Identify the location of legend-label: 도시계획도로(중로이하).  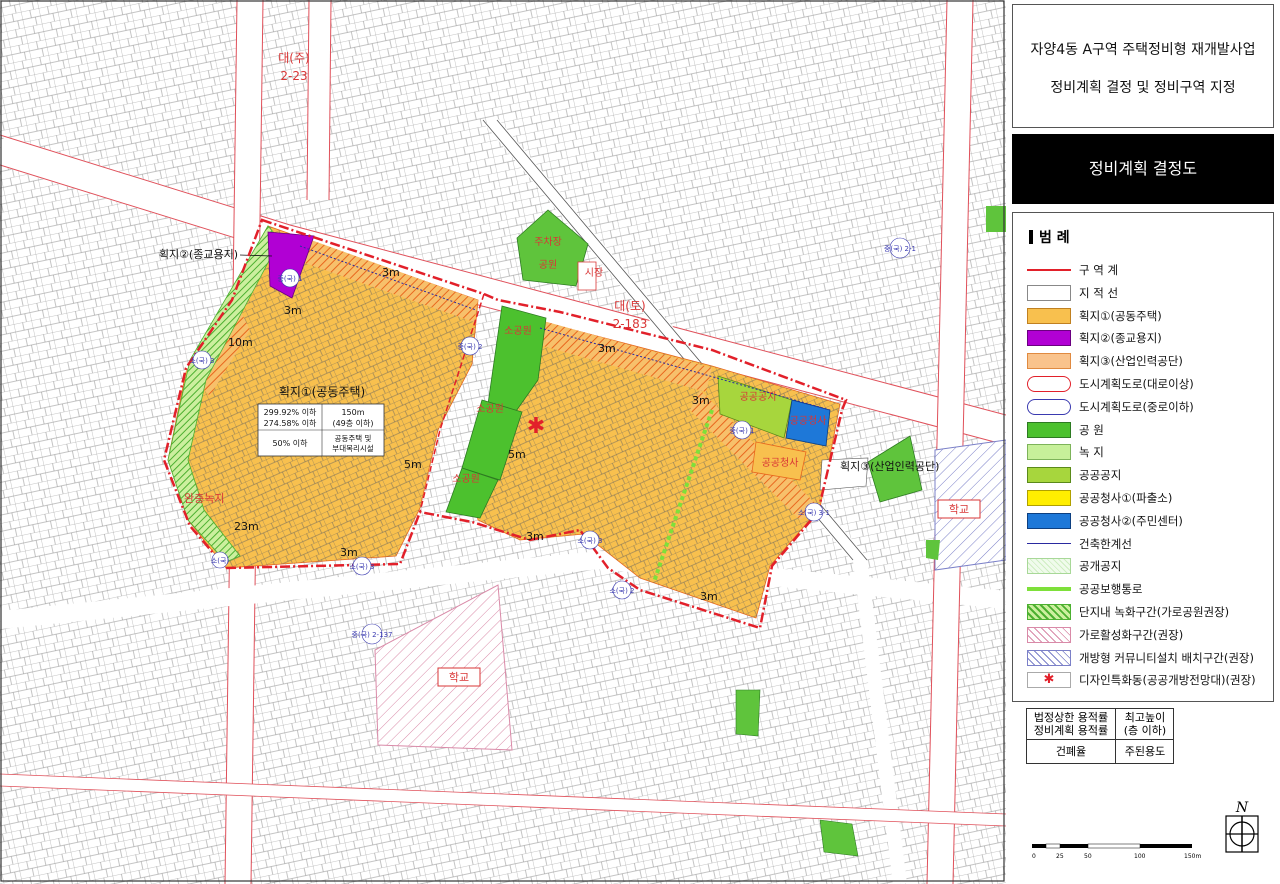
(1136, 406).